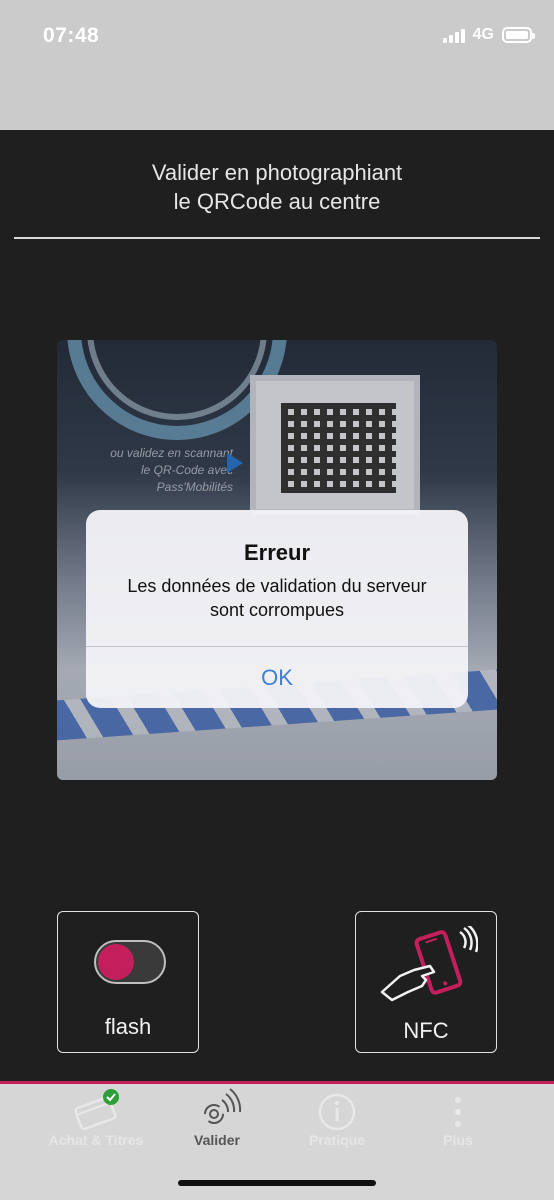  Describe the element at coordinates (277, 552) in the screenshot. I see `alert-title: Erreur` at that location.